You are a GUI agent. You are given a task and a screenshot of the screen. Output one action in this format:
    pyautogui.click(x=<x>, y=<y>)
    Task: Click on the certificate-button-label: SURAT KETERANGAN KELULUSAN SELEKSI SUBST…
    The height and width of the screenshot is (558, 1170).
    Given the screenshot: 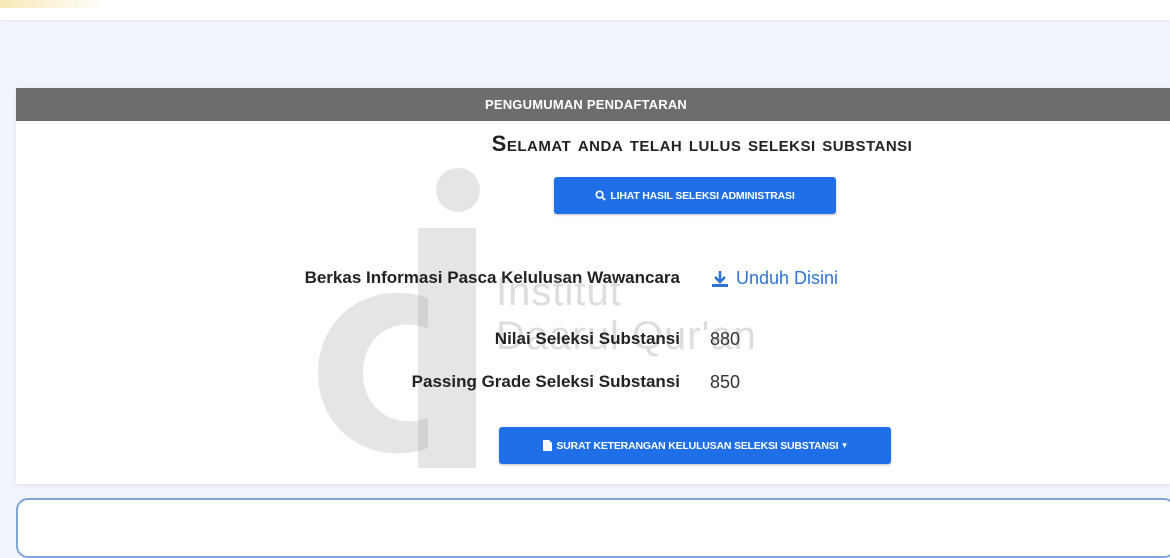 What is the action you would take?
    pyautogui.click(x=697, y=445)
    